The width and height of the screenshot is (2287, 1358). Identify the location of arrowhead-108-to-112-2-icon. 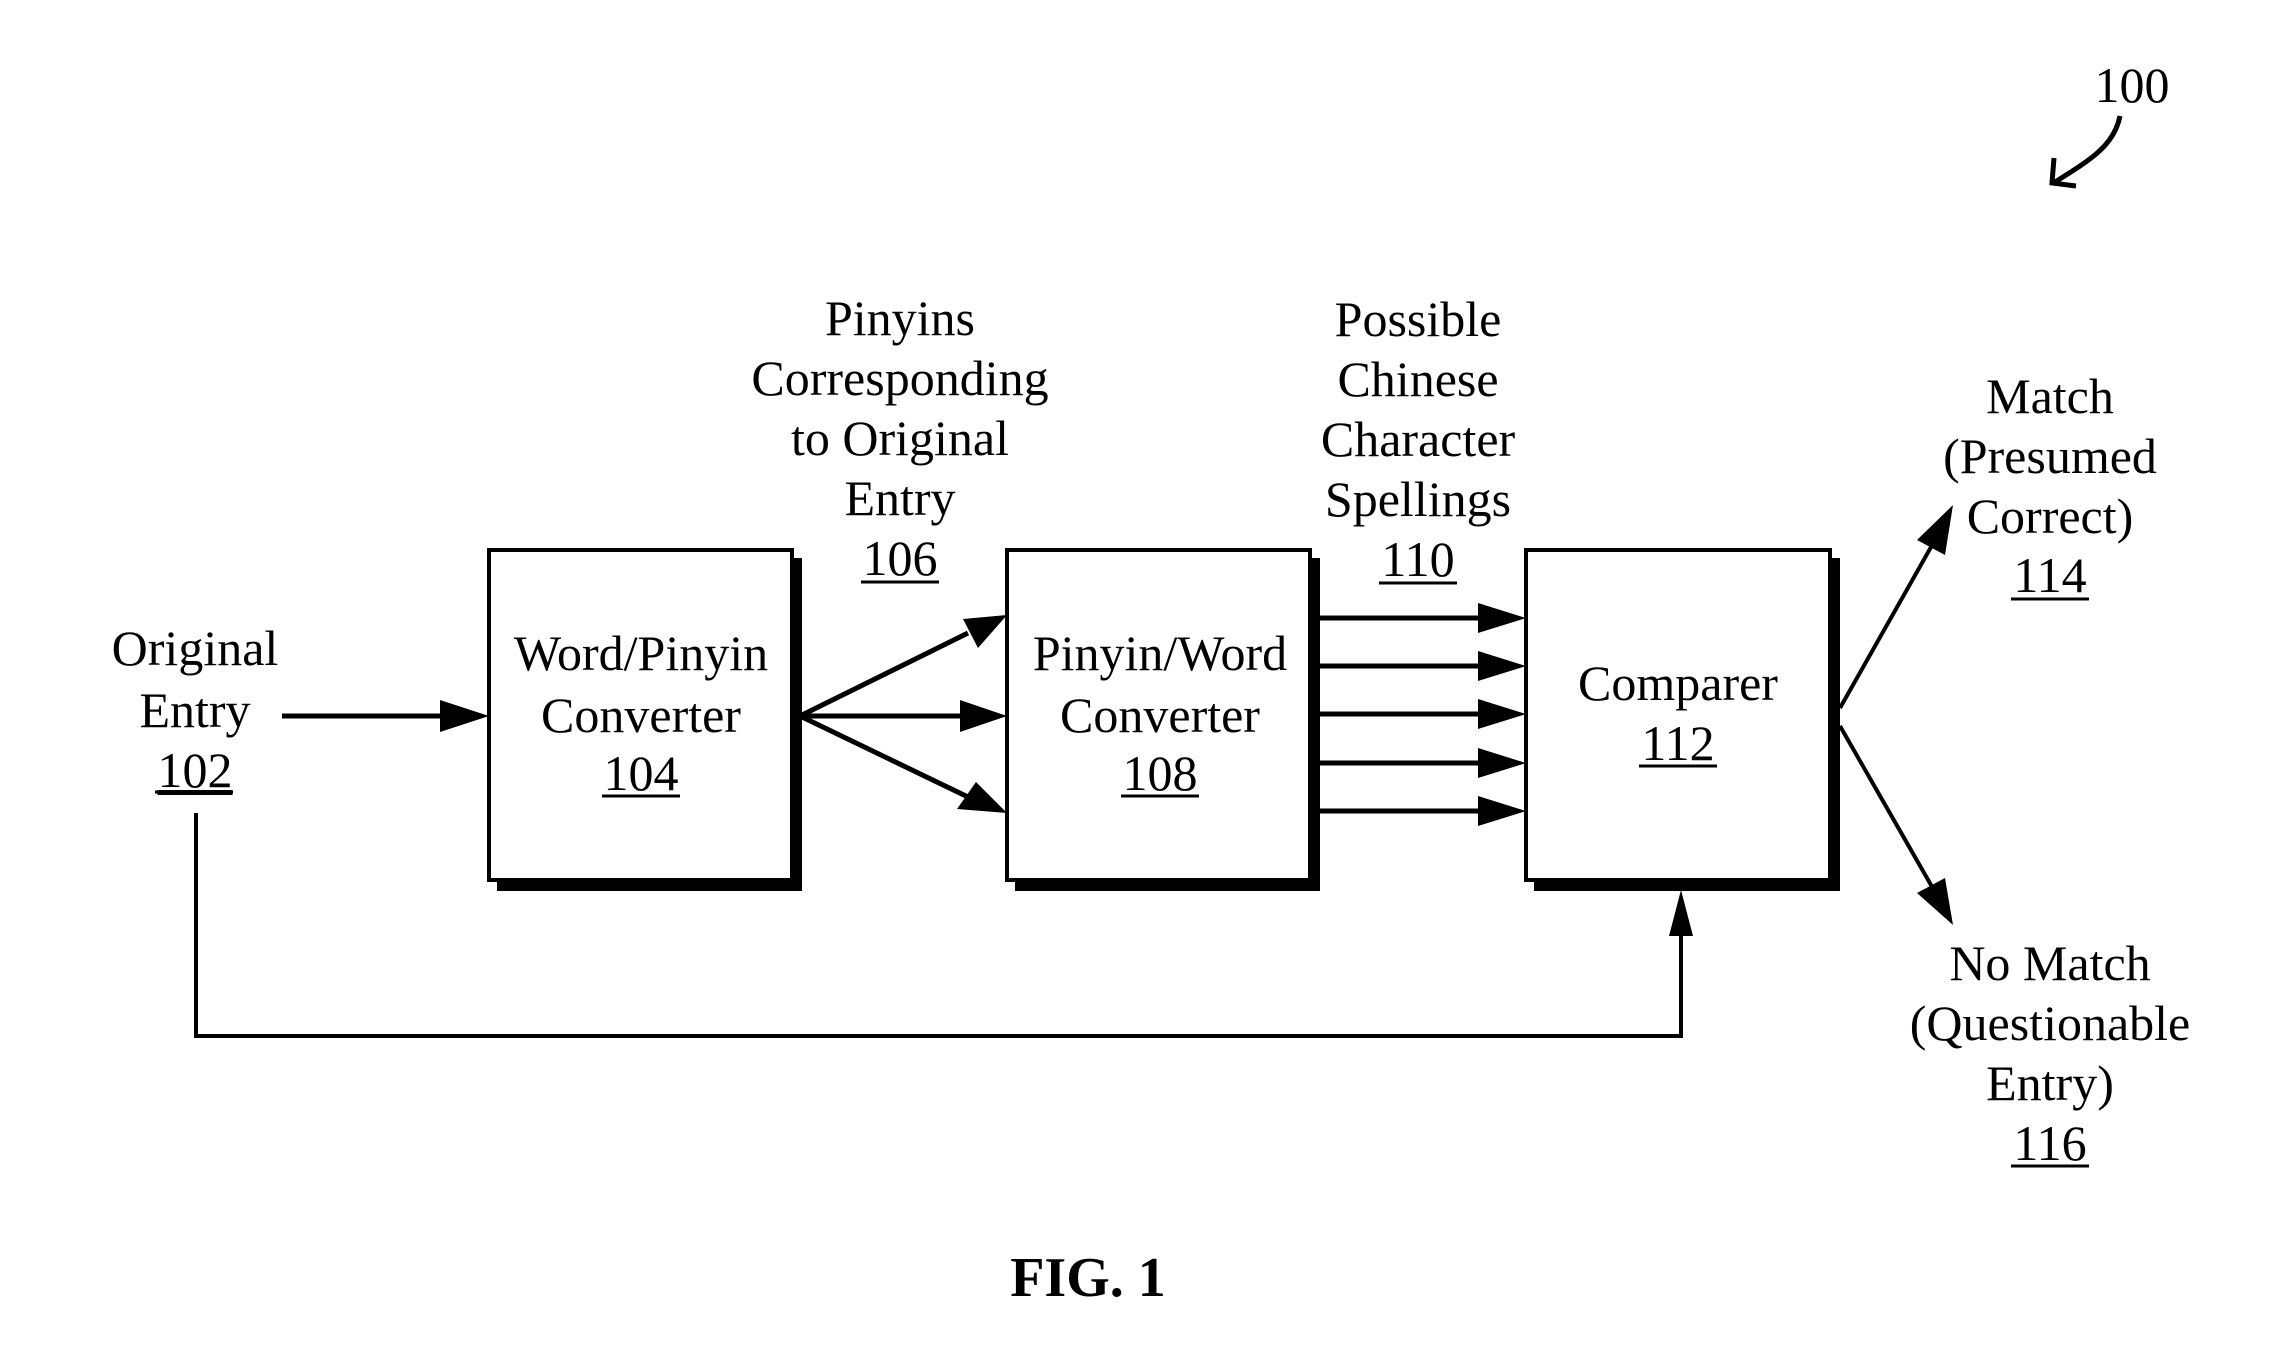
(1502, 666).